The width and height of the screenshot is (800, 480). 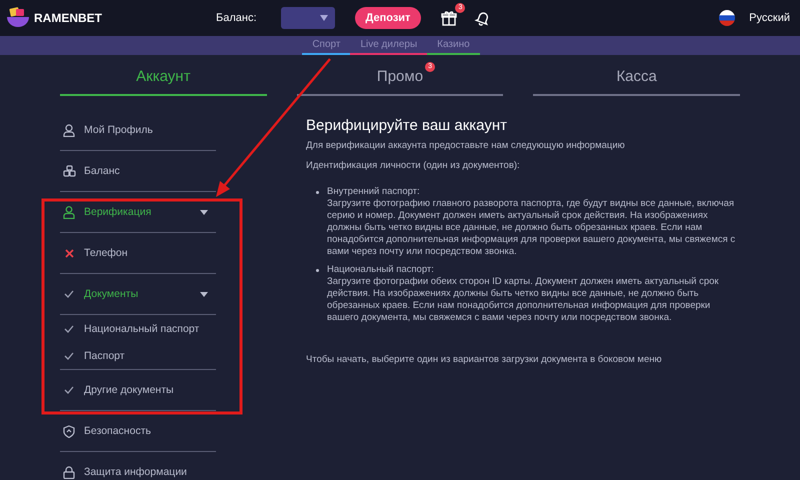 I want to click on sidebar-item: Телефон, so click(x=106, y=253).